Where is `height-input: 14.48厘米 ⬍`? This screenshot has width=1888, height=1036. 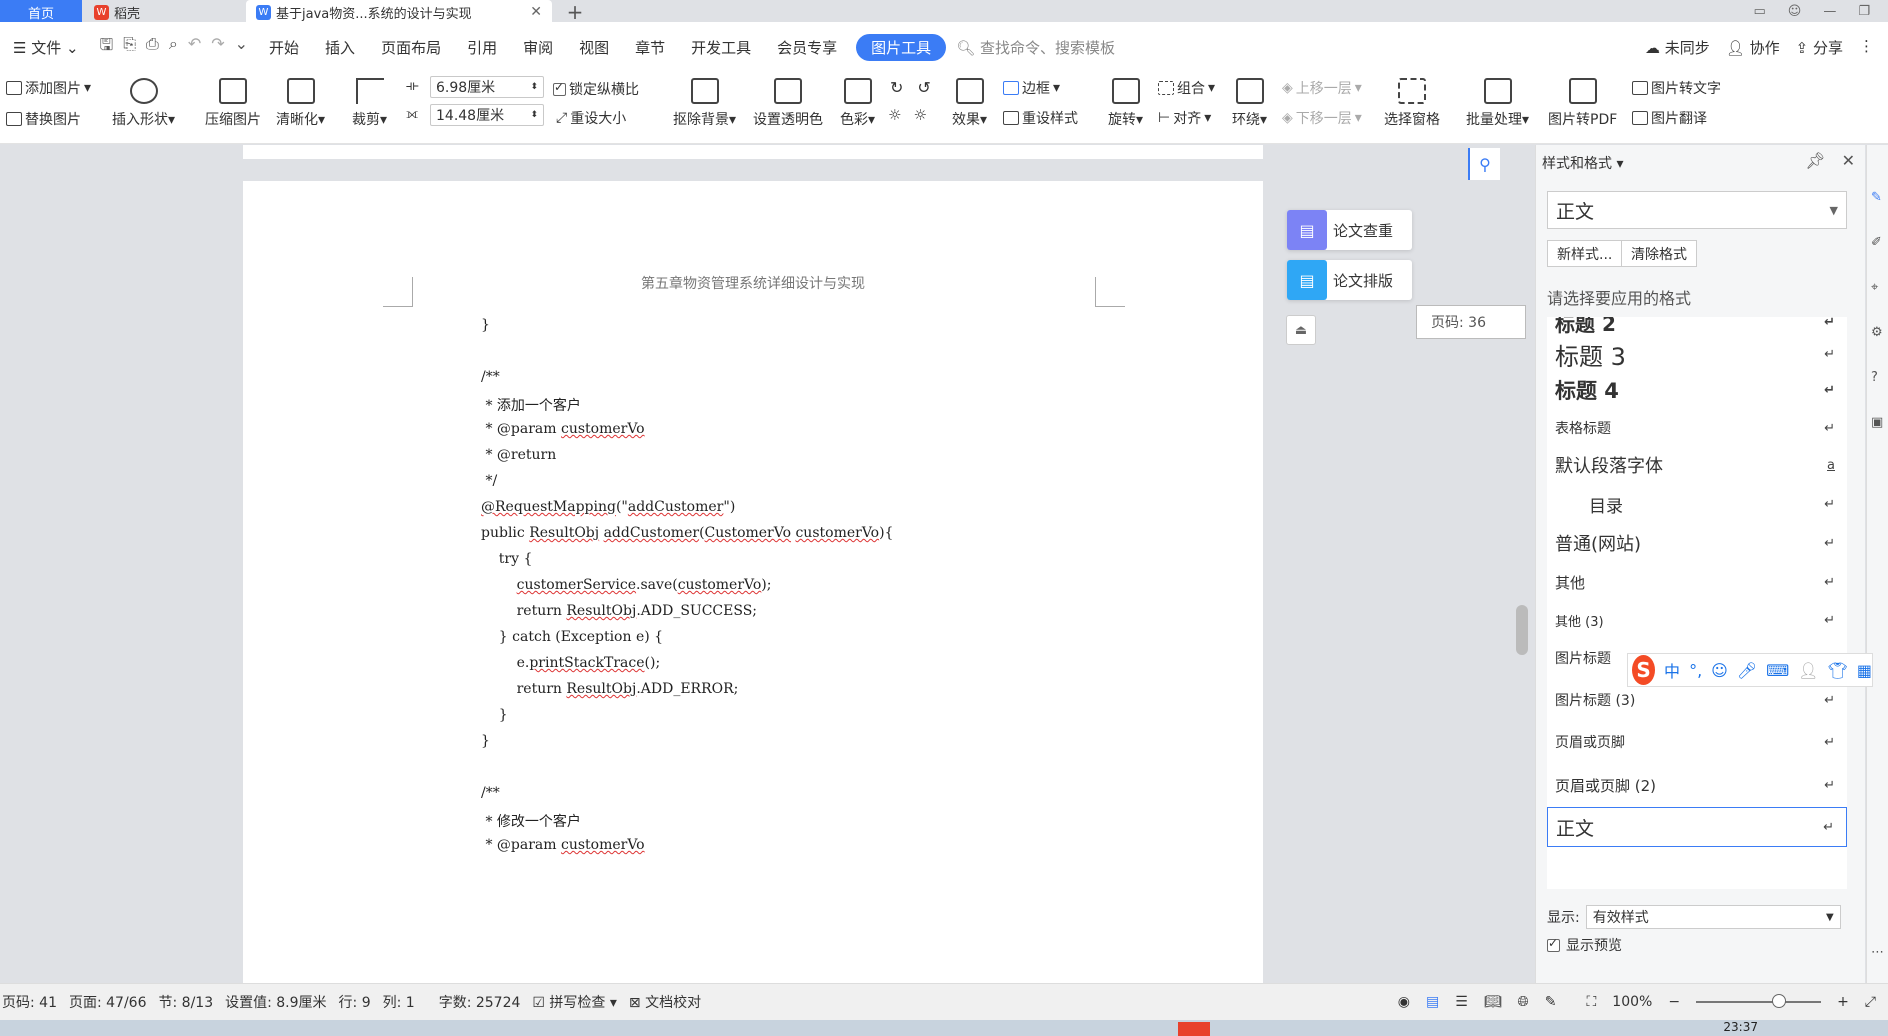
height-input: 14.48厘米 ⬍ is located at coordinates (487, 115).